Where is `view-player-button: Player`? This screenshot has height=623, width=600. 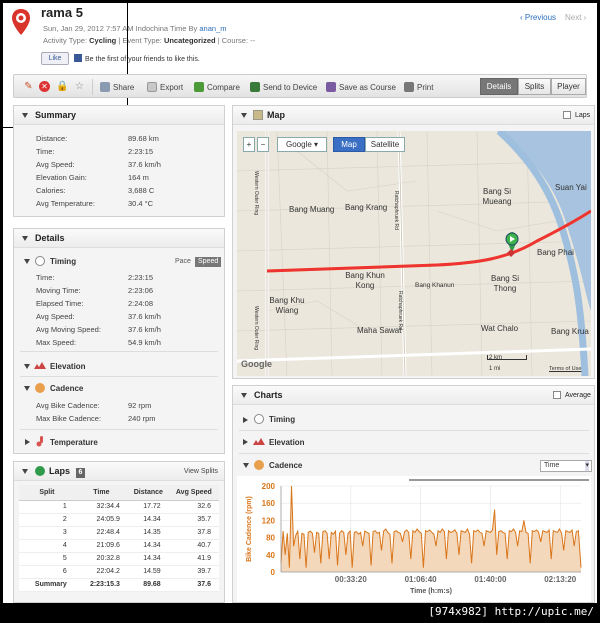 view-player-button: Player is located at coordinates (568, 86).